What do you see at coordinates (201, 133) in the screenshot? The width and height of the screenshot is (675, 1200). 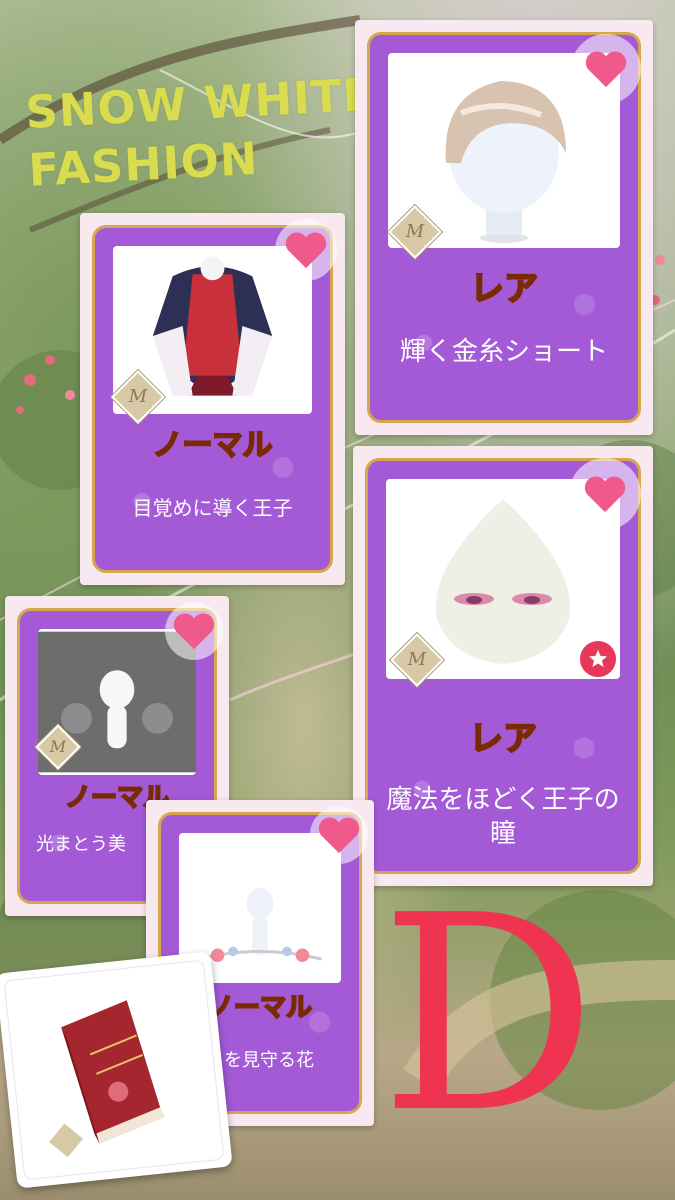 I see `page-title: SNOW WHITE FASHION` at bounding box center [201, 133].